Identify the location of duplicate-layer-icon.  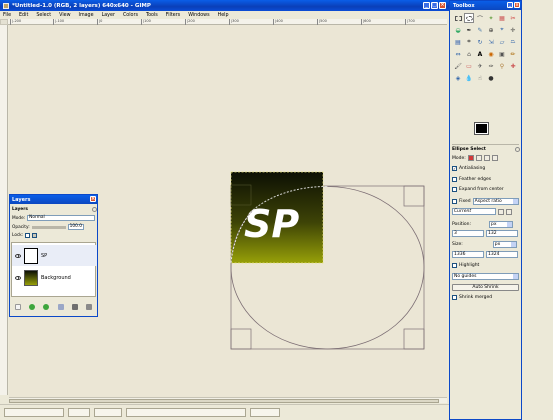
(60, 307).